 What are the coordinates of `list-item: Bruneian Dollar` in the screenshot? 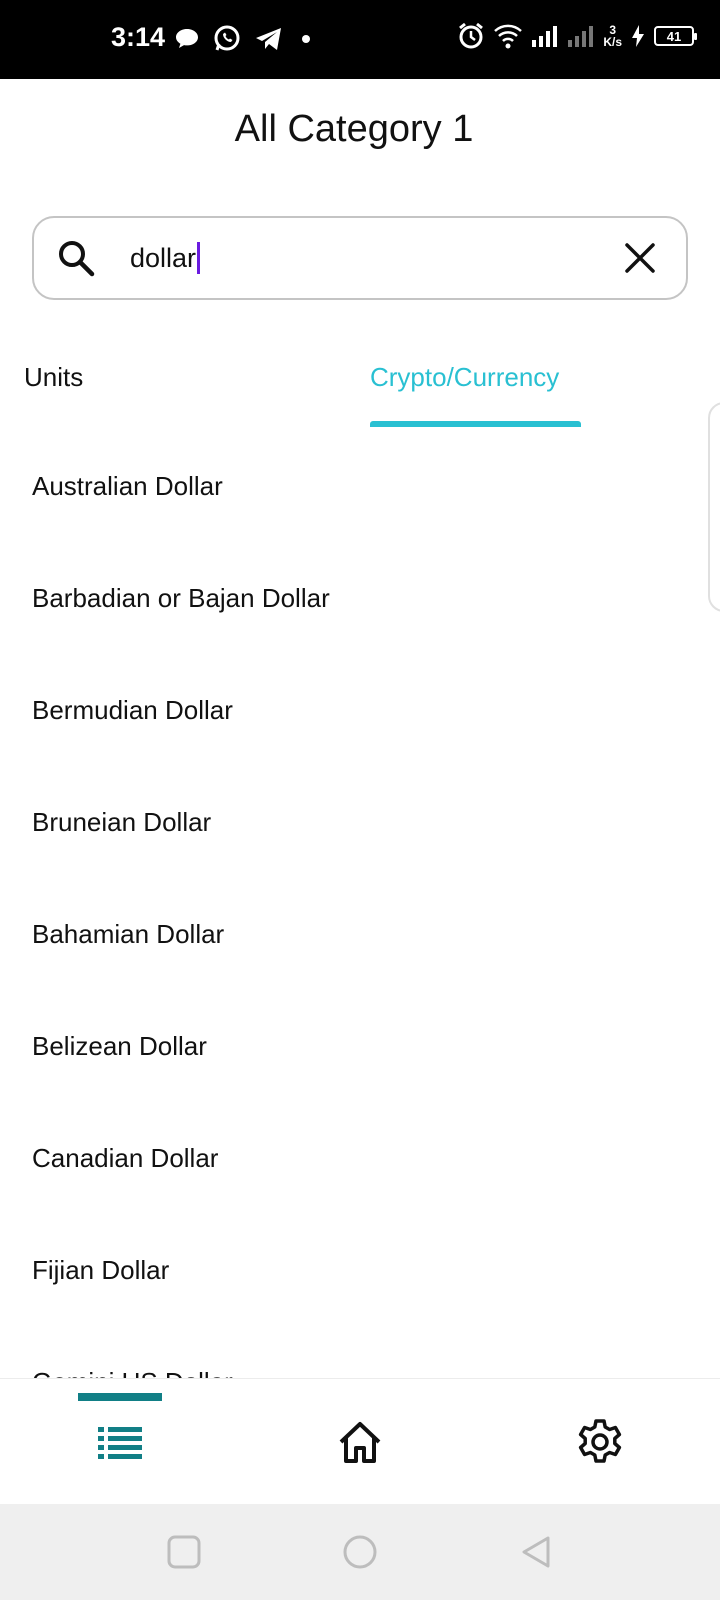 It's located at (360, 822).